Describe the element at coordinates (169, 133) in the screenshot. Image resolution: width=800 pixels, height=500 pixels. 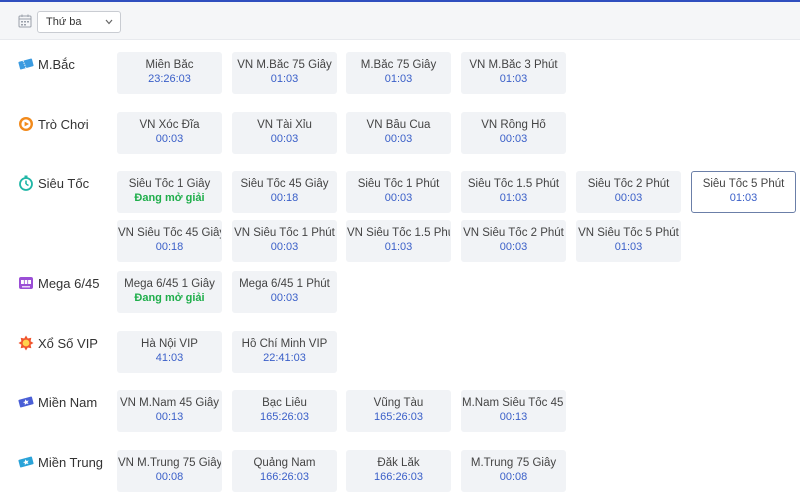
I see `game-tile: VN Xóc Đĩa 00:03` at that location.